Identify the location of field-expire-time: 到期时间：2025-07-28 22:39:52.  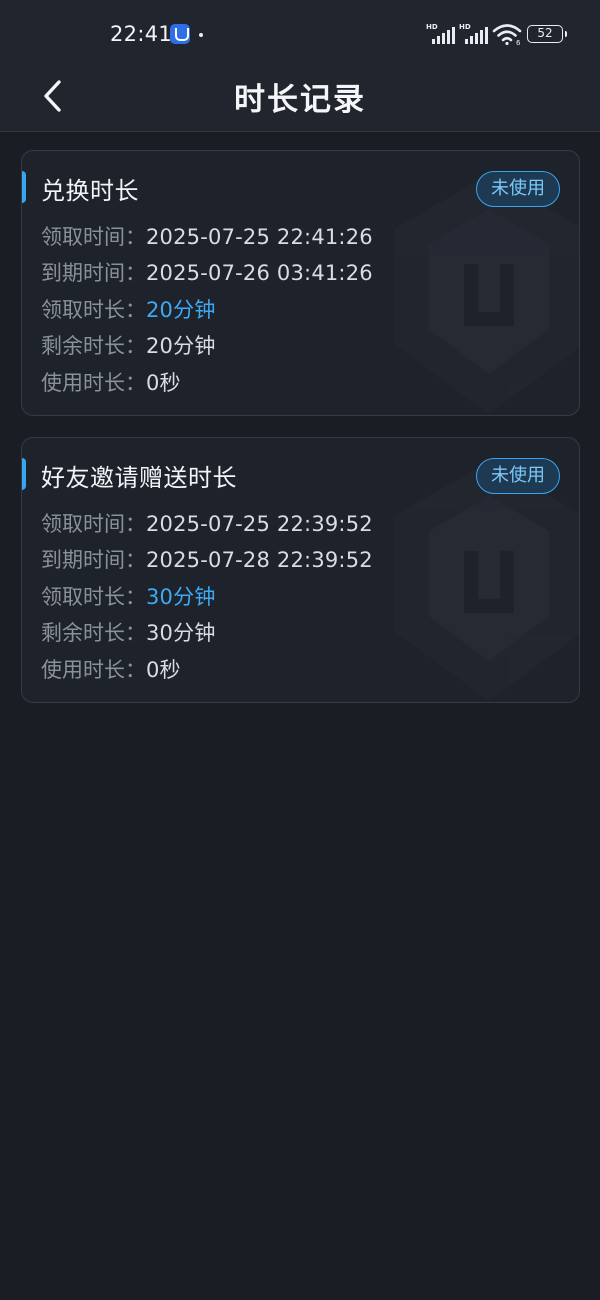
(207, 559).